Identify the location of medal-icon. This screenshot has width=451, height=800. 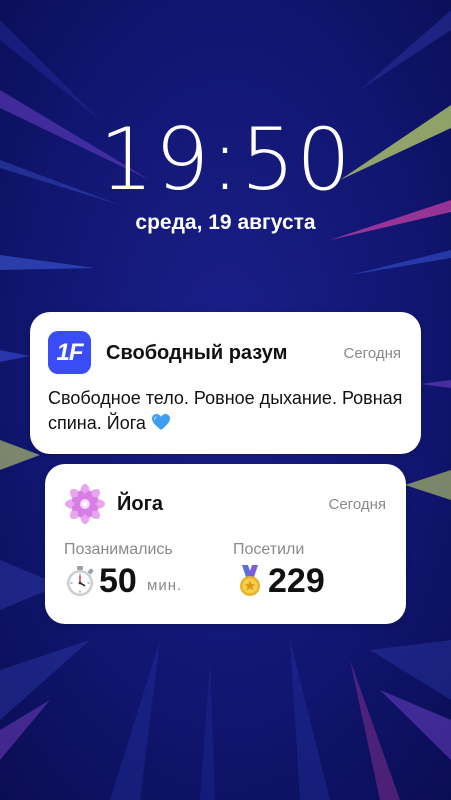
(250, 580).